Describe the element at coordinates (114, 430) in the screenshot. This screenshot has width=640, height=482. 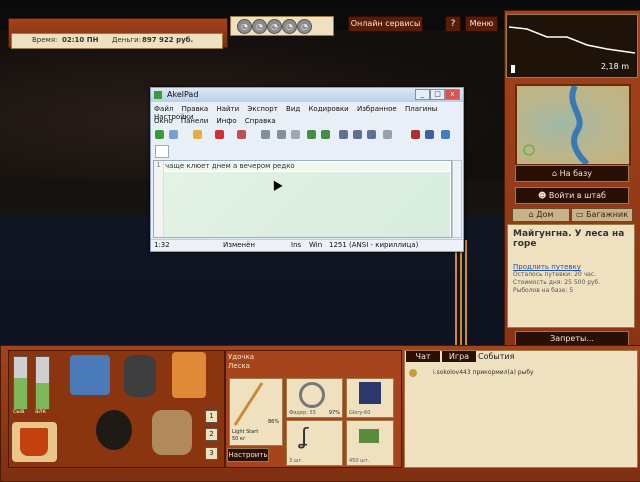
I see `pot-icon` at that location.